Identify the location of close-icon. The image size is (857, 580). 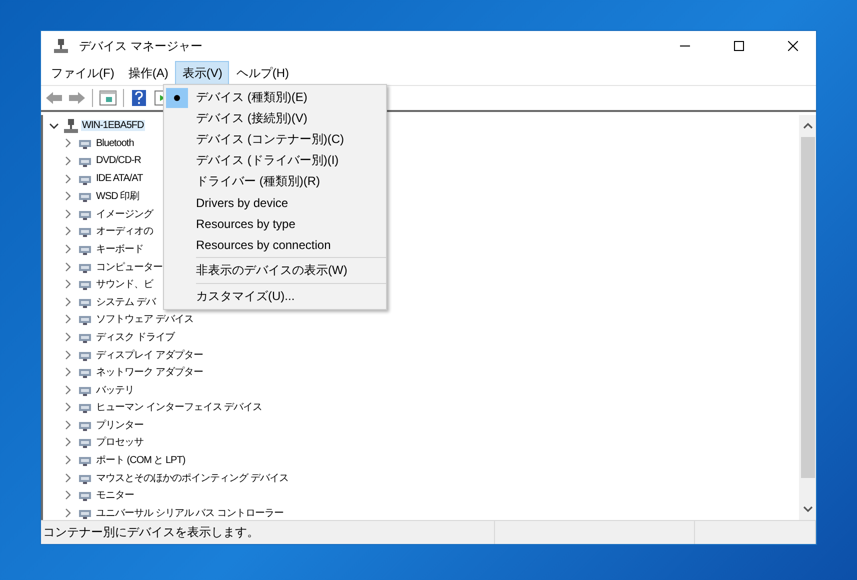
(793, 46).